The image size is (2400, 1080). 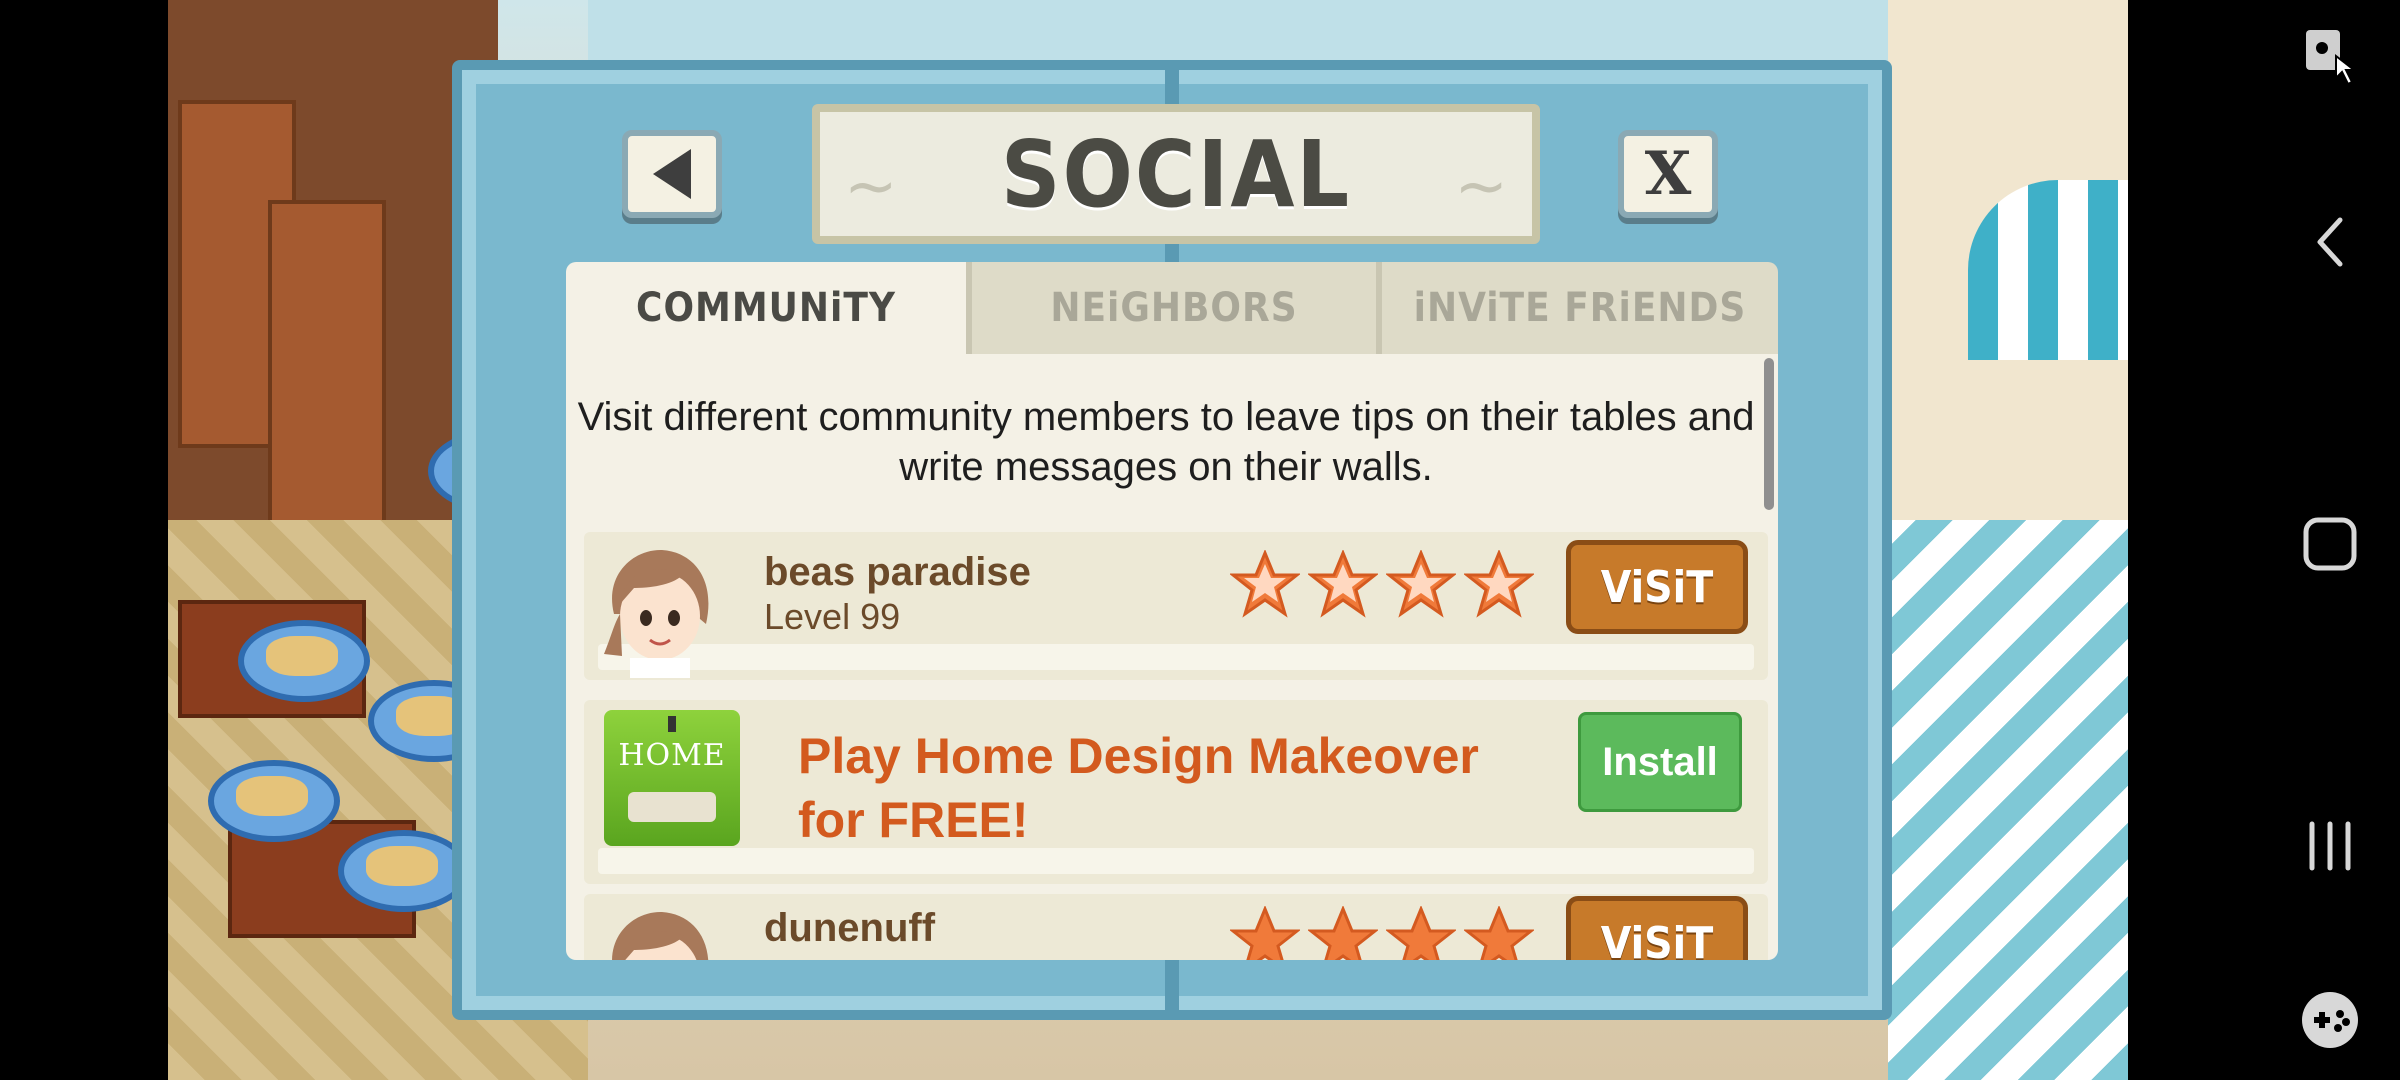 What do you see at coordinates (1138, 788) in the screenshot?
I see `ad-text: Play Home Design Makeover for FREE!` at bounding box center [1138, 788].